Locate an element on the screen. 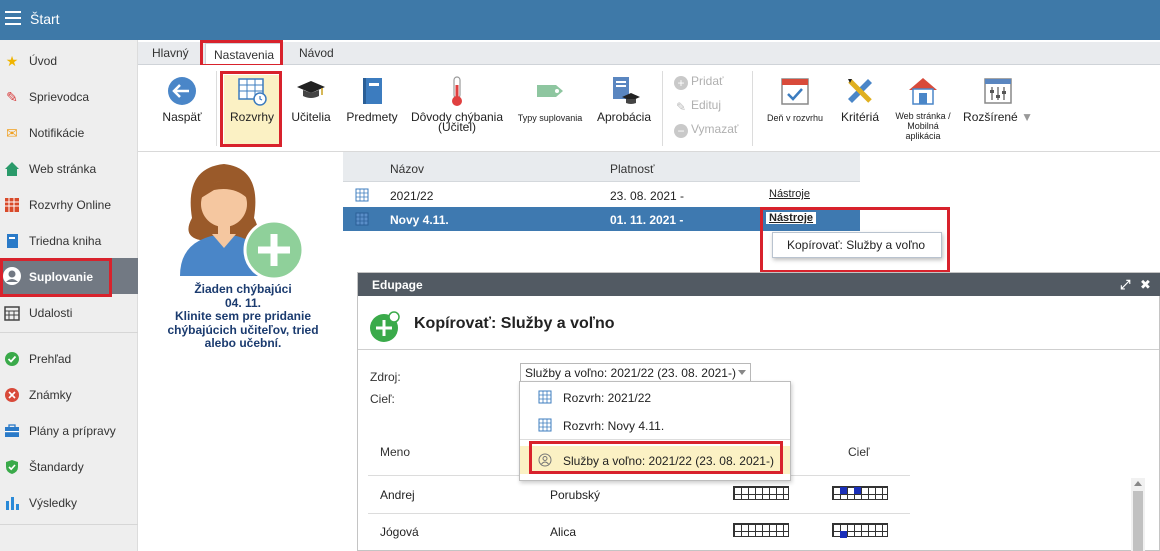  tab-navod: Návod is located at coordinates (316, 53).